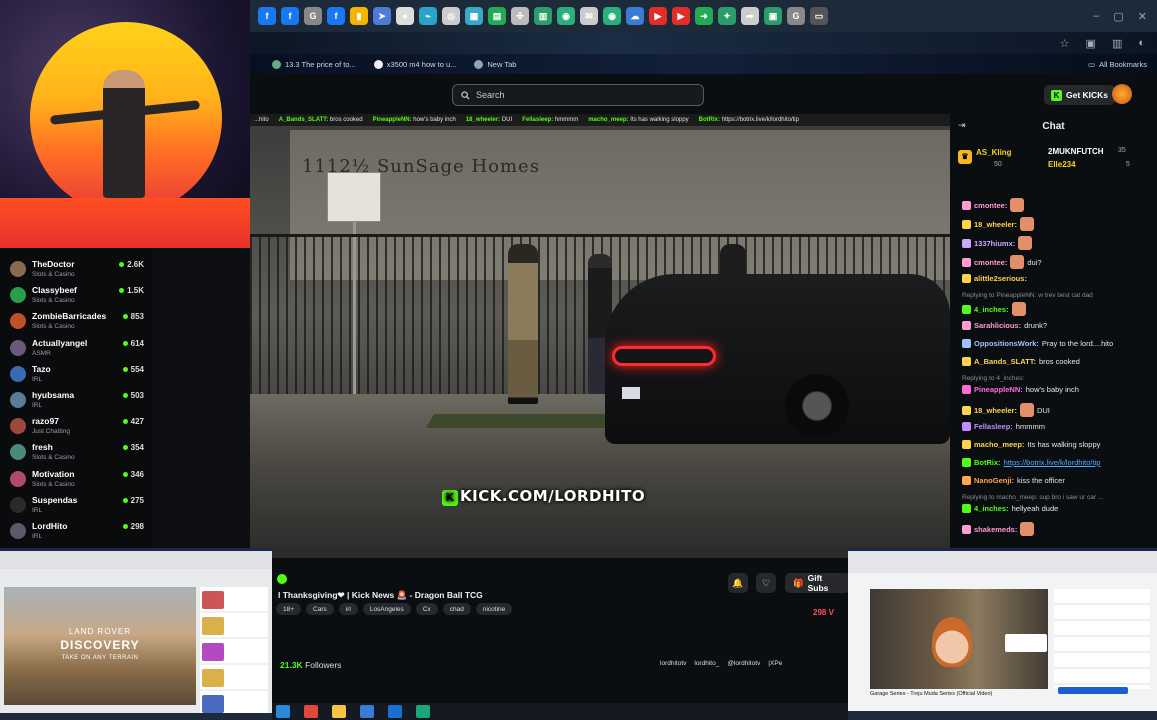 This screenshot has height=720, width=1157. I want to click on top-gifter-name: AS_Kling, so click(994, 152).